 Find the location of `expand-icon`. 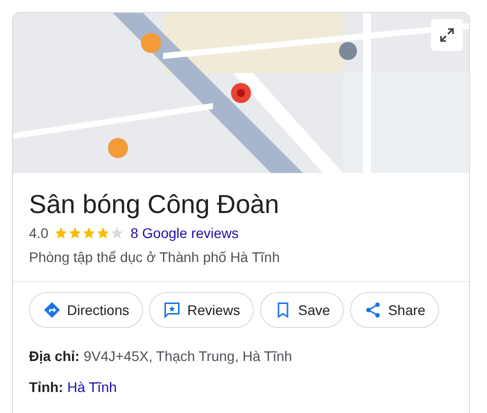

expand-icon is located at coordinates (447, 35).